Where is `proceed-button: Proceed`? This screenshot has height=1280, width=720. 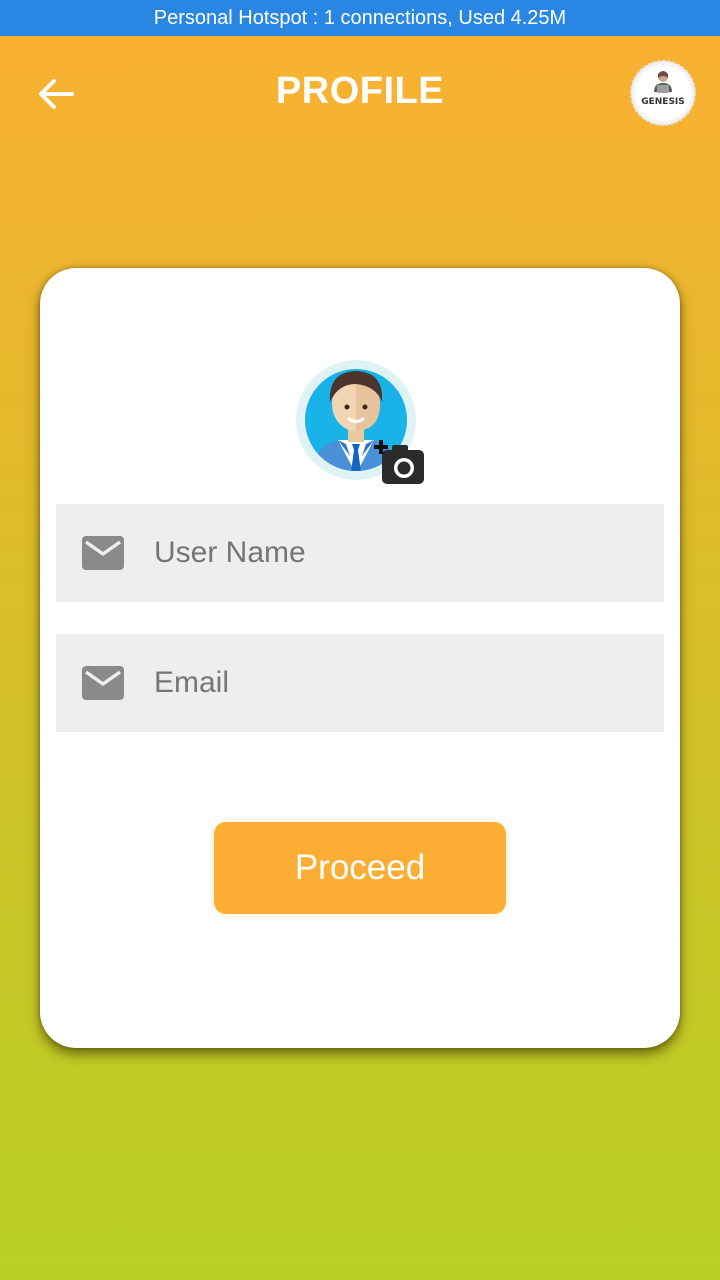
proceed-button: Proceed is located at coordinates (360, 868).